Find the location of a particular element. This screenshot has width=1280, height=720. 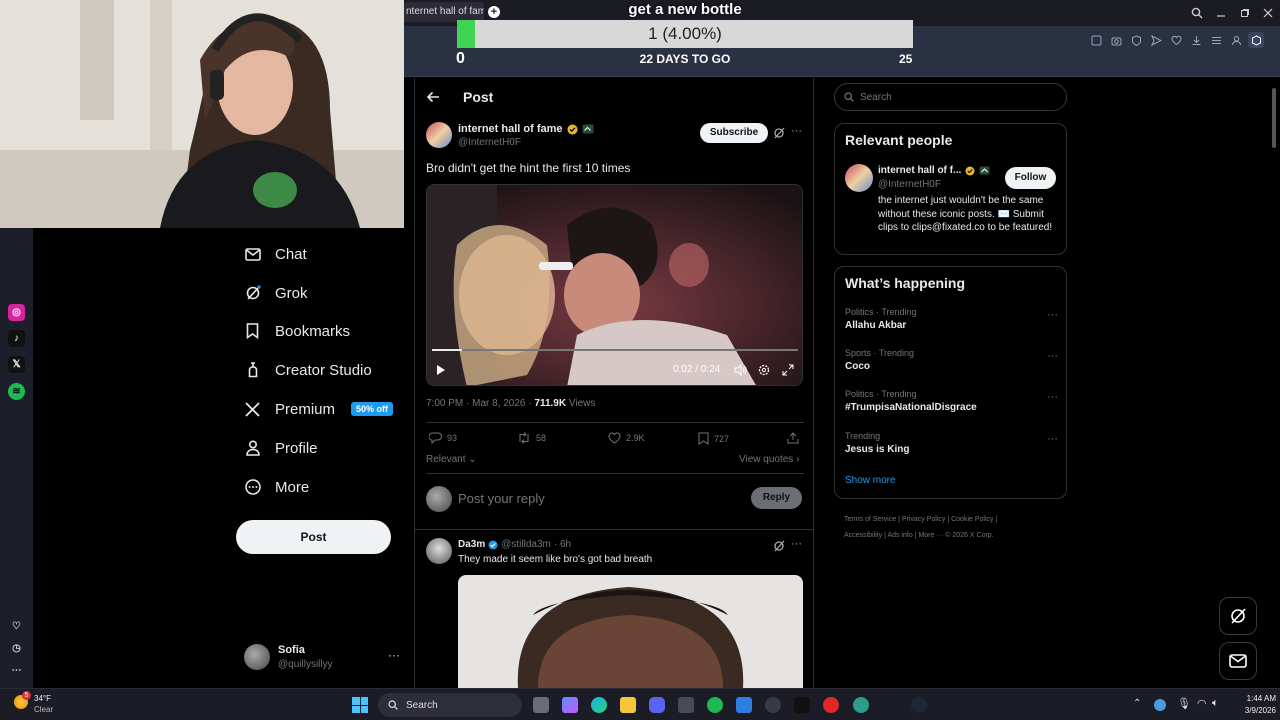

clock-date: 3/9/2026 is located at coordinates (1253, 710).